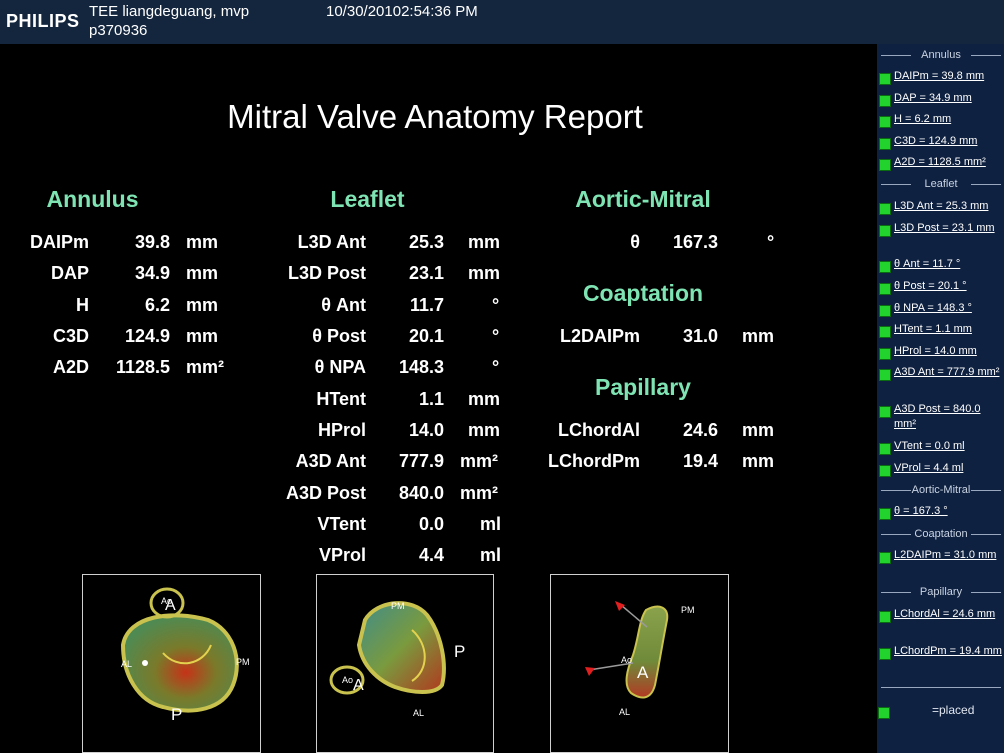 This screenshot has height=753, width=1004. I want to click on measurement-unit: ml, so click(491, 524).